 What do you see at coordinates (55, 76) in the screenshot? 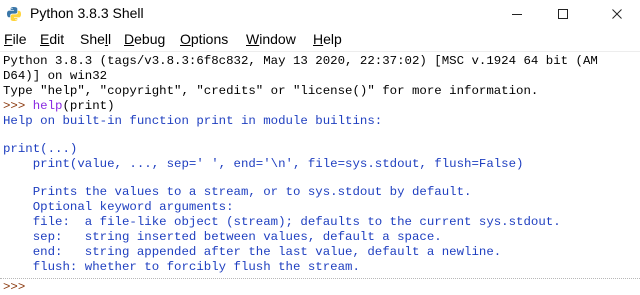
I see `banner-line: D64)] on win32` at bounding box center [55, 76].